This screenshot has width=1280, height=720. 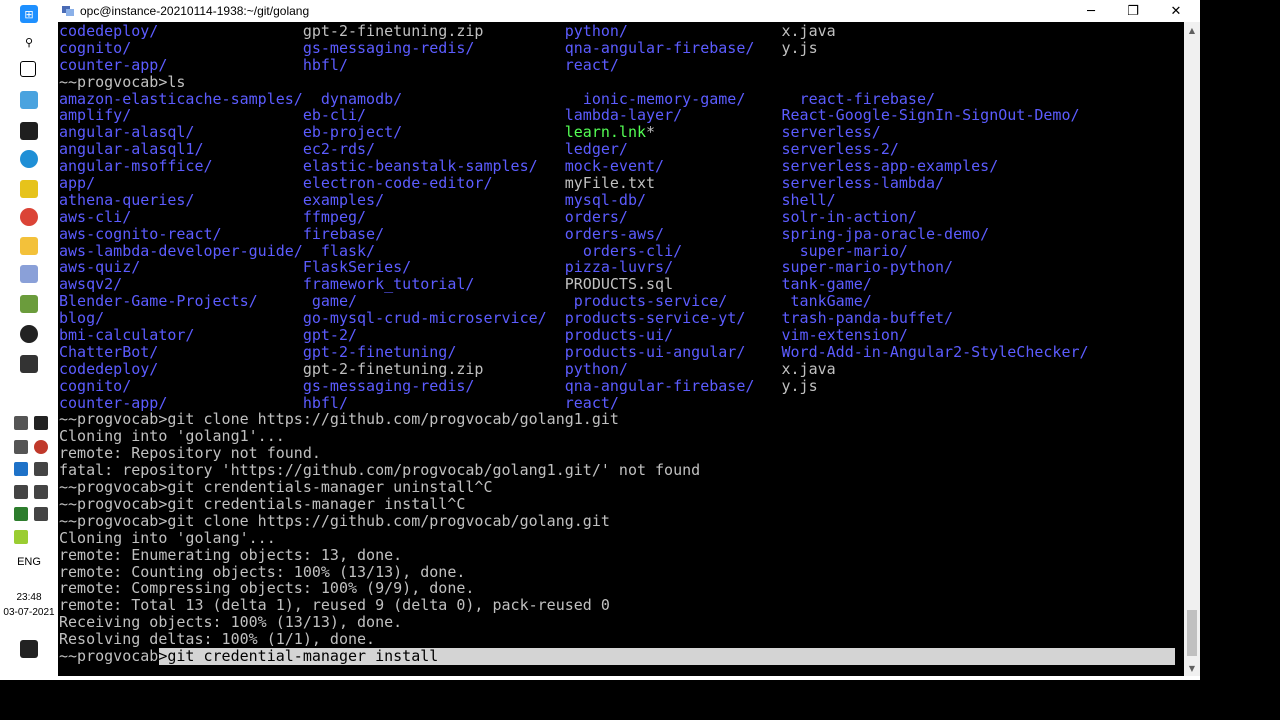 What do you see at coordinates (29, 334) in the screenshot?
I see `obs-icon` at bounding box center [29, 334].